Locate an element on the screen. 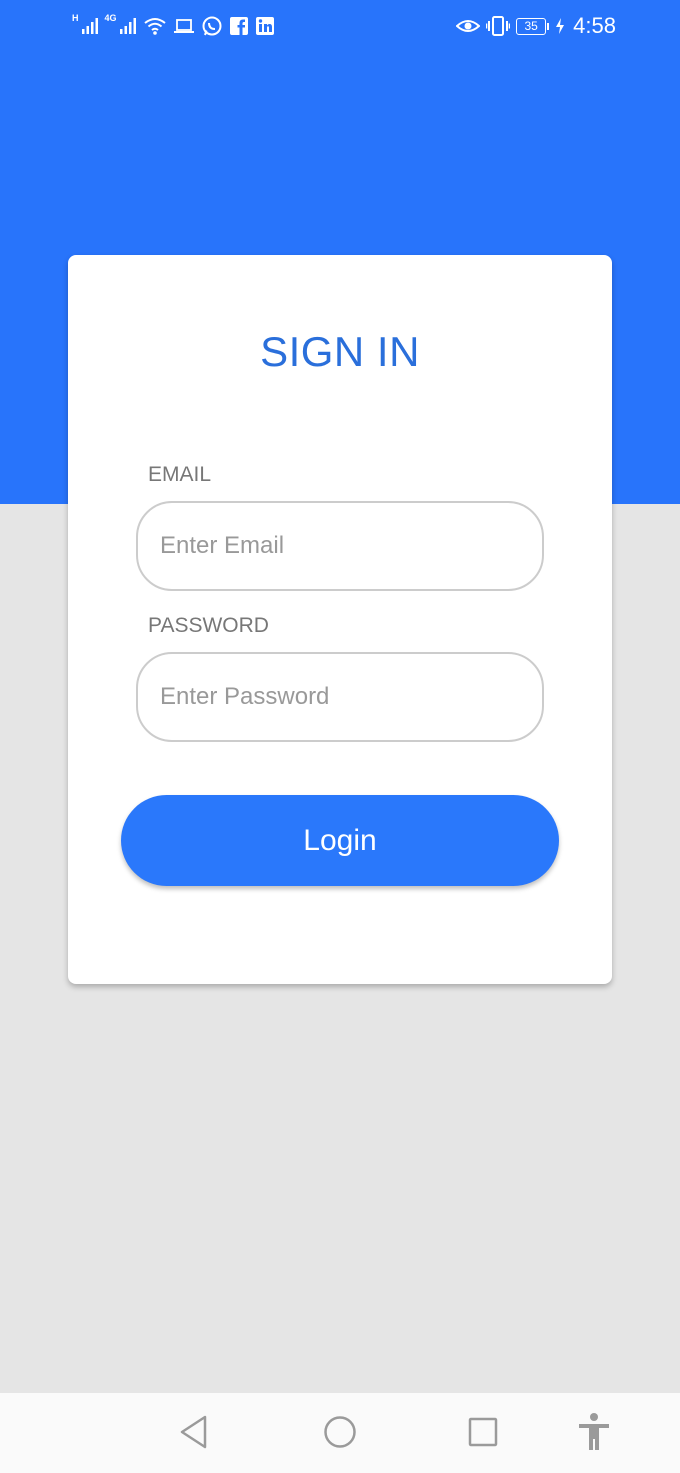 This screenshot has height=1473, width=680. wifi-icon is located at coordinates (155, 26).